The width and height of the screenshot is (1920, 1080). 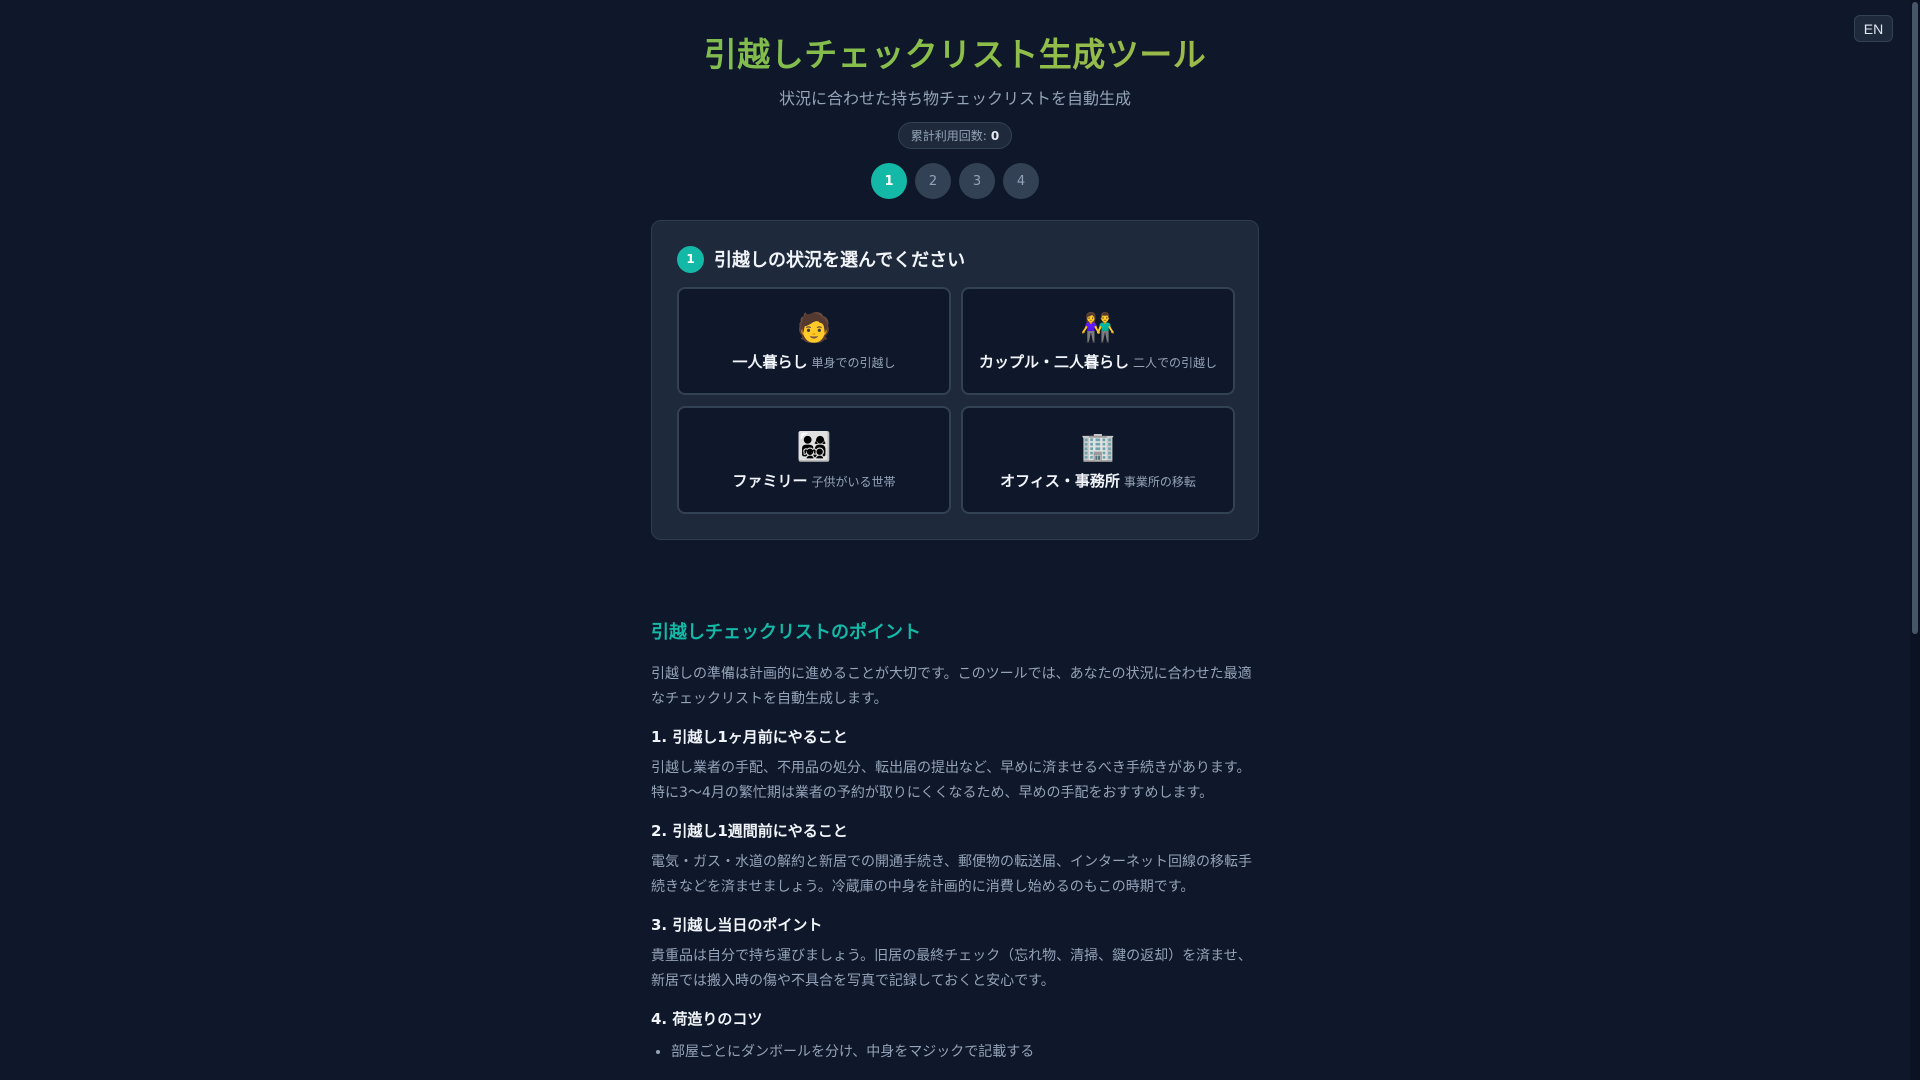 I want to click on packing-tips-list: 部屋ごとにダンボールを分け、中身をマジックで記載する, so click(x=955, y=1051).